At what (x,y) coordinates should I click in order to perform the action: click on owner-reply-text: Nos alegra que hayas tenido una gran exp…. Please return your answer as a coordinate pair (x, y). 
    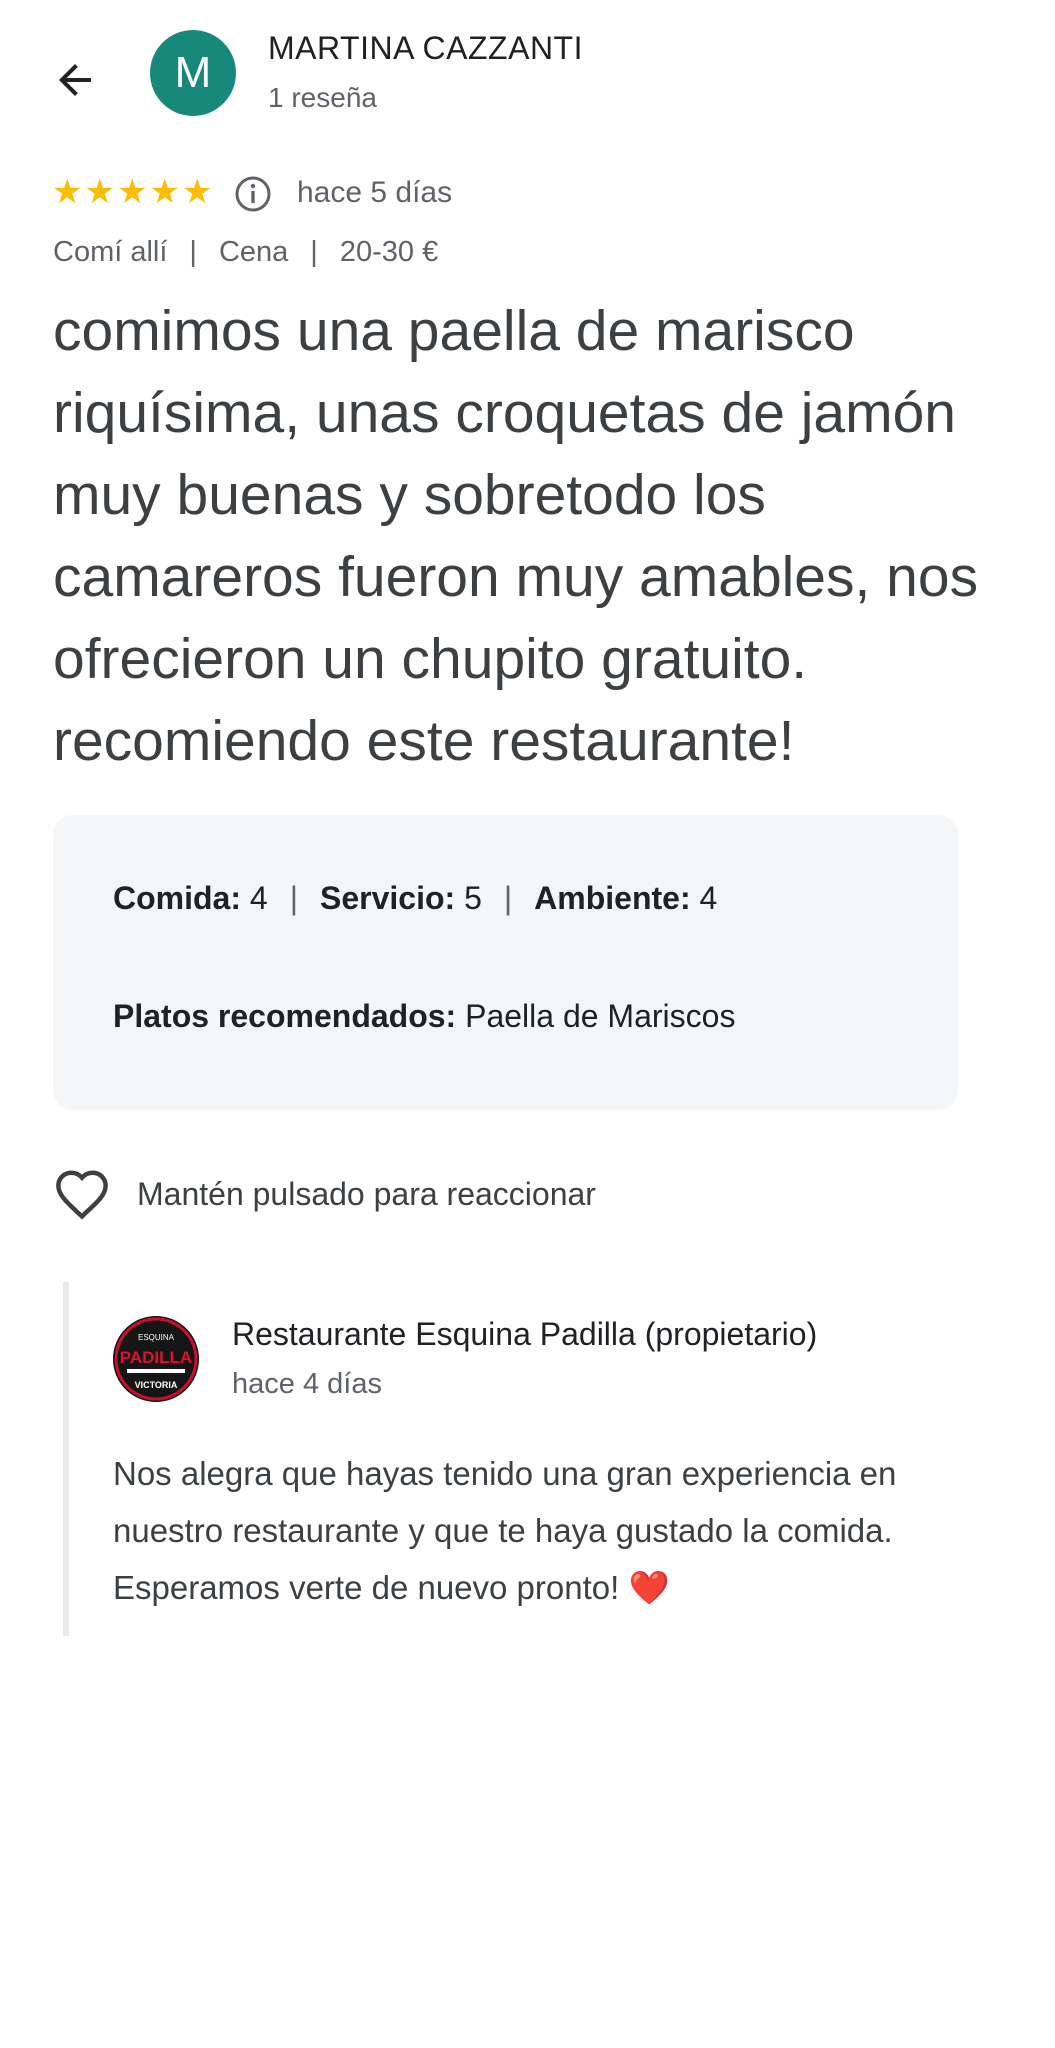
    Looking at the image, I should click on (505, 1530).